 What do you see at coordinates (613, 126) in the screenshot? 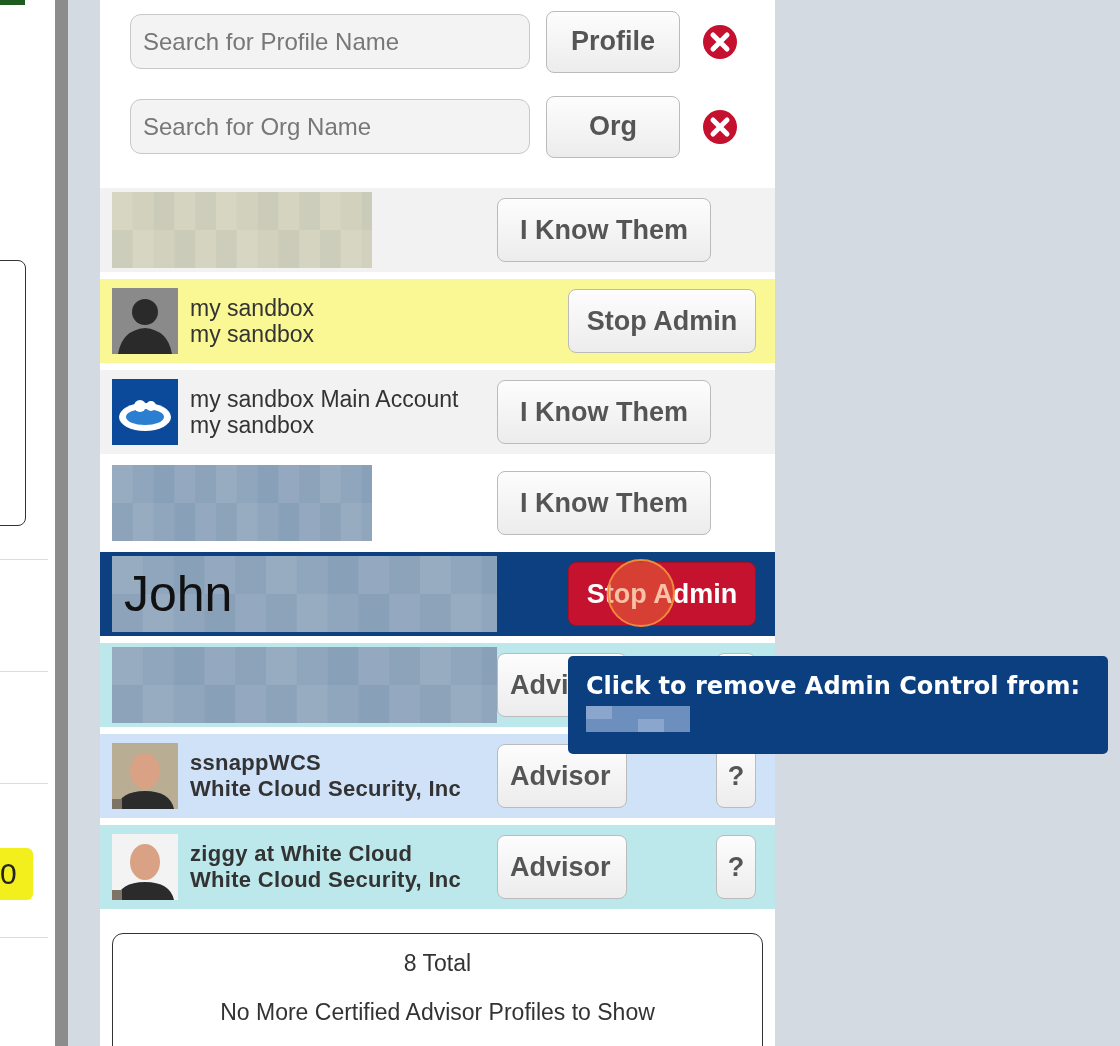
I see `search-button: Org` at bounding box center [613, 126].